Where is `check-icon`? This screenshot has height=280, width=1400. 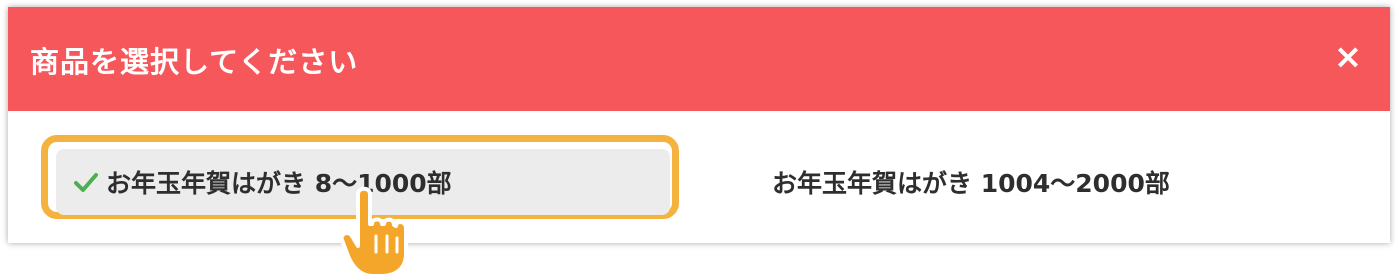 check-icon is located at coordinates (86, 182).